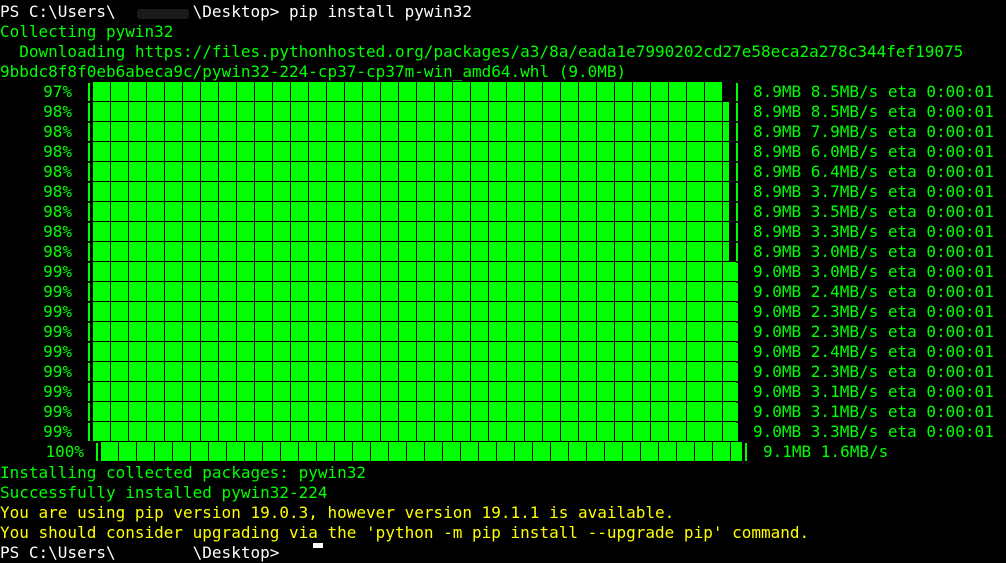 This screenshot has width=1006, height=563. I want to click on progress-stats: 9.1MB 1.6MB/s, so click(826, 451).